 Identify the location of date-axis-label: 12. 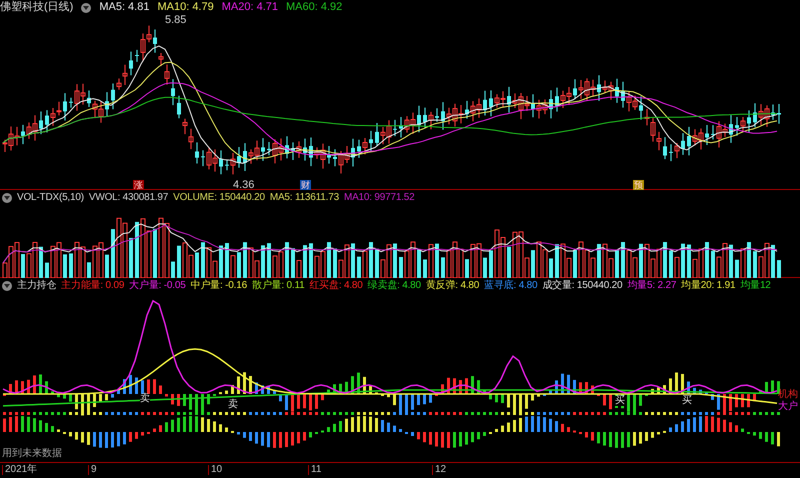
(439, 470).